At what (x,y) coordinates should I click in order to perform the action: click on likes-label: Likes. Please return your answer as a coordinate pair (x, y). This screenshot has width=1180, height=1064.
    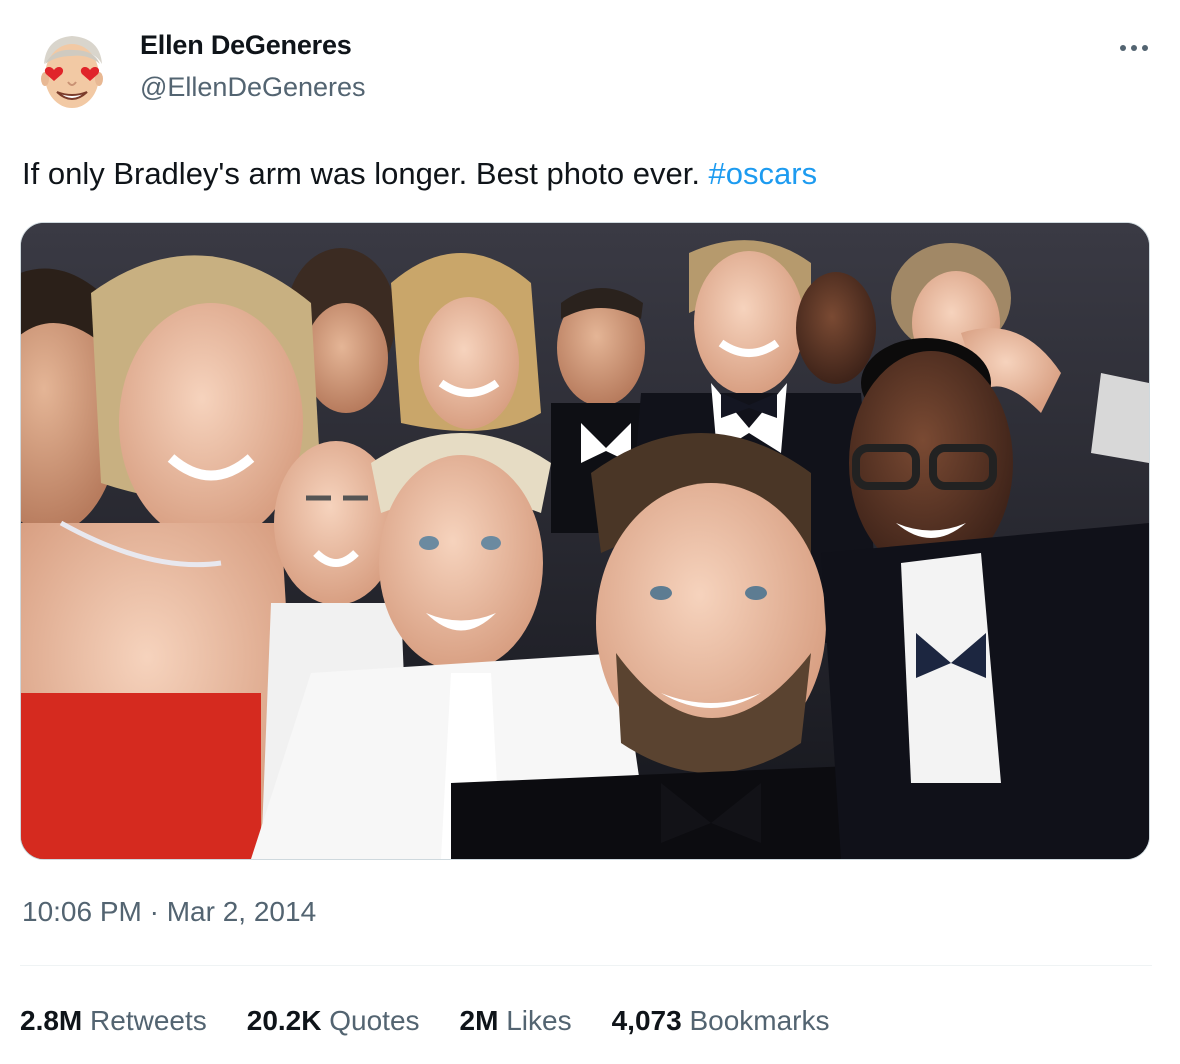
    Looking at the image, I should click on (539, 1020).